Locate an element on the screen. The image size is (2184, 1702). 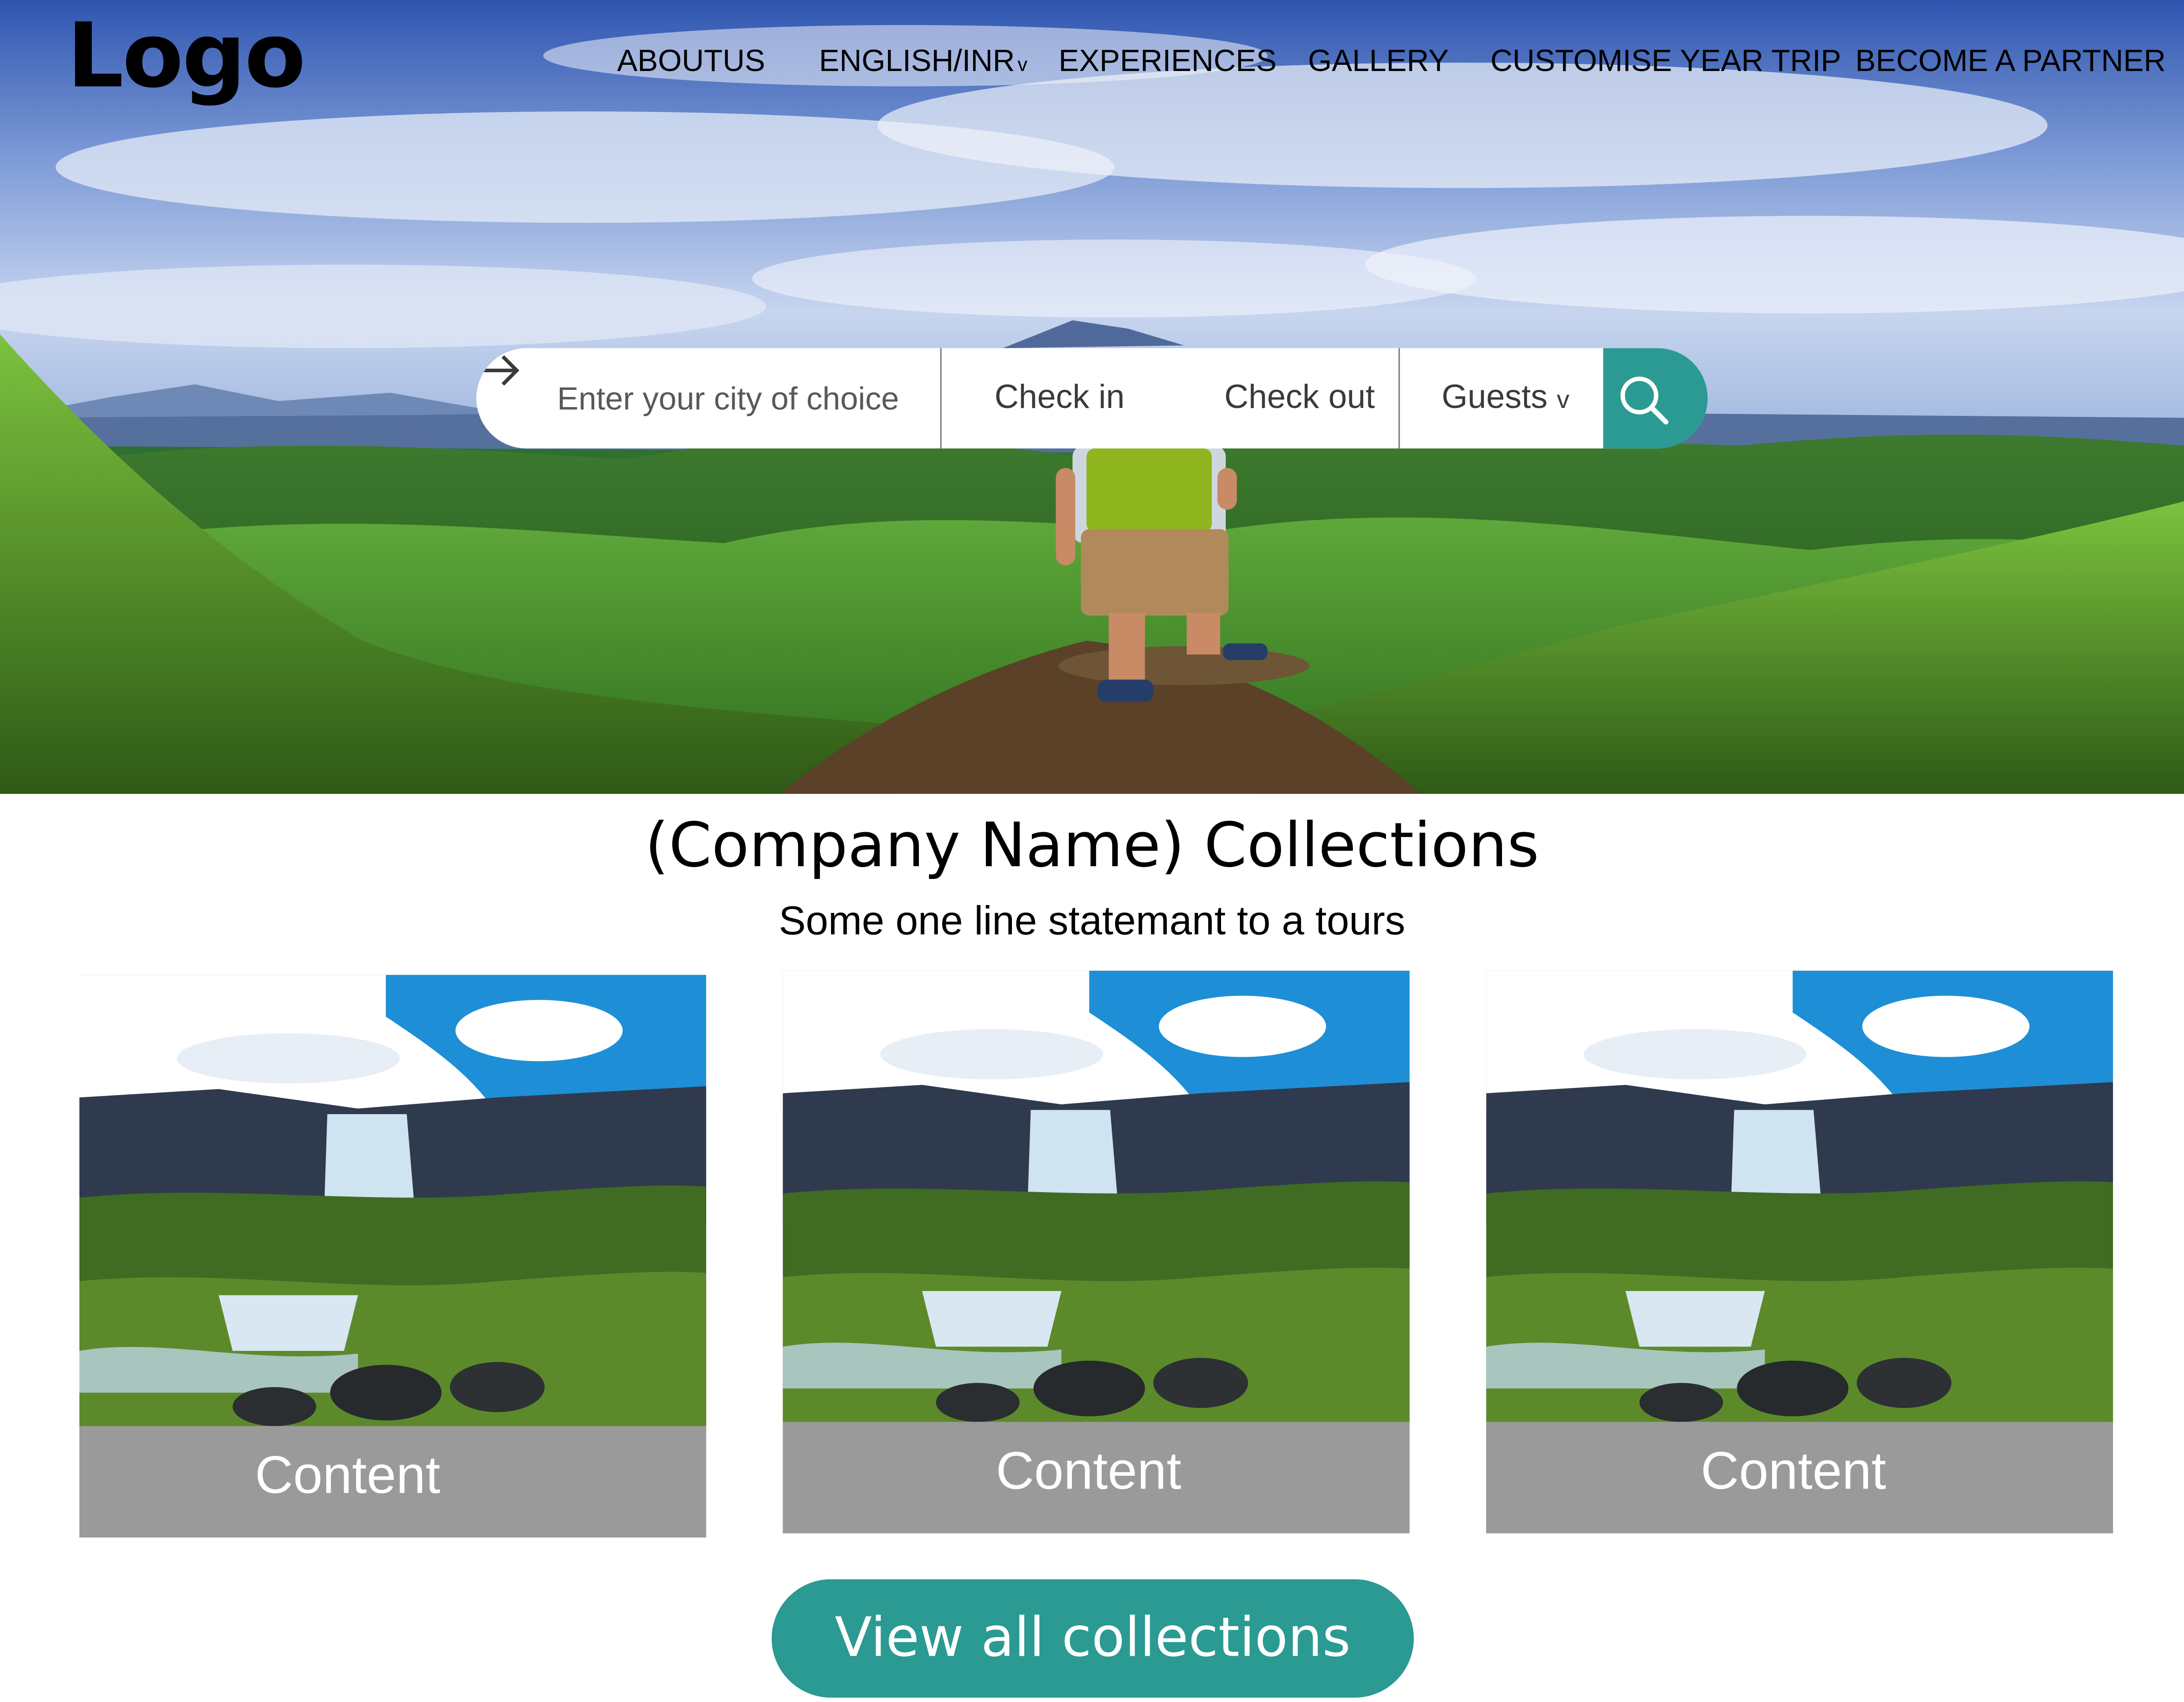
nav-gallery-label: GALLERY is located at coordinates (1378, 60).